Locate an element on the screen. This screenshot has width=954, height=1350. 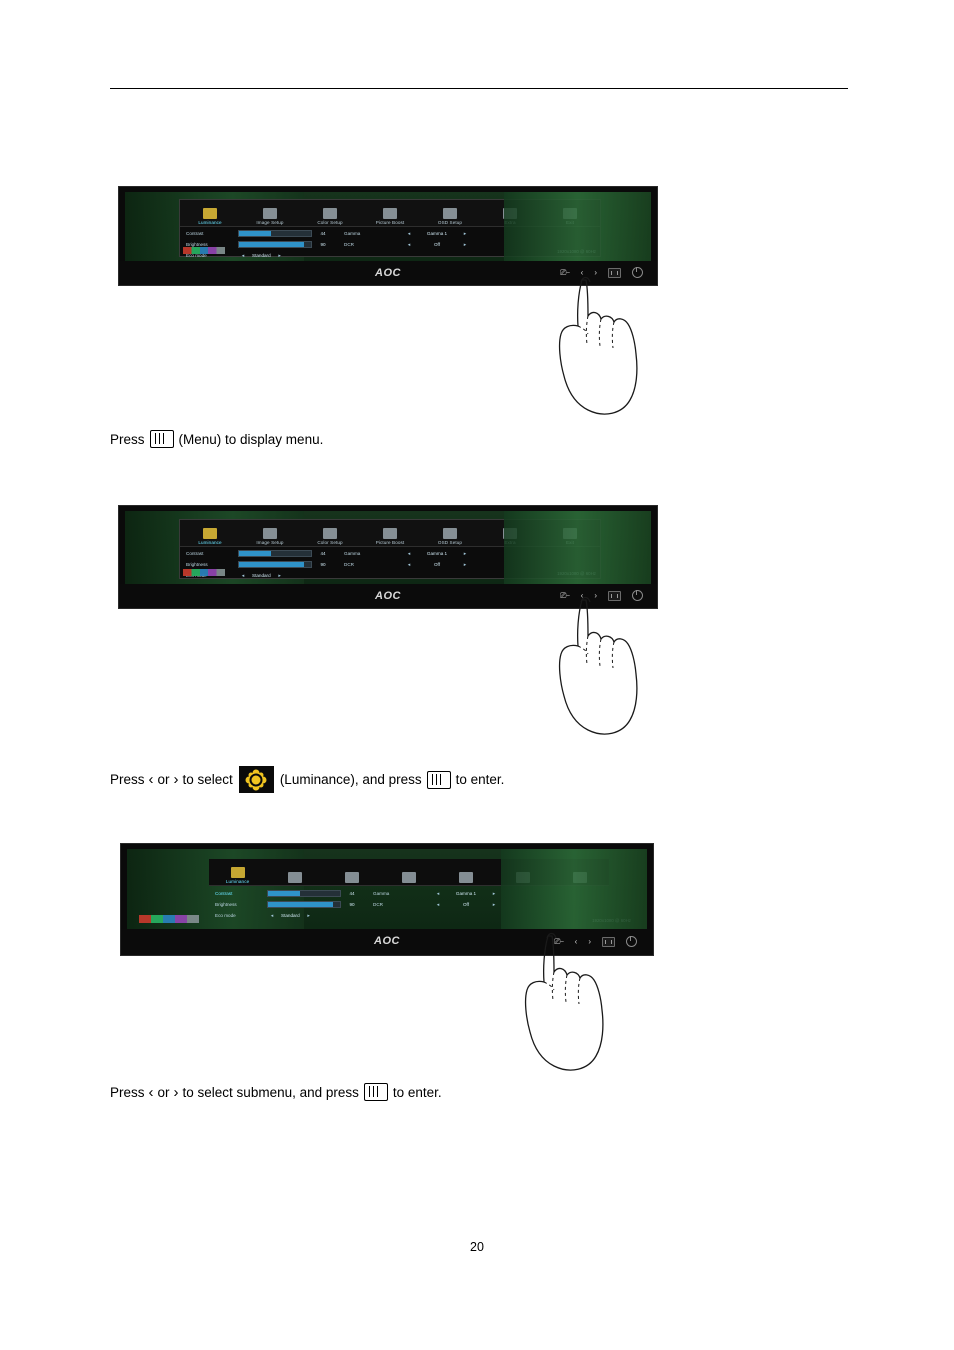
osd-tab-picture-boost is located at coordinates (408, 872).